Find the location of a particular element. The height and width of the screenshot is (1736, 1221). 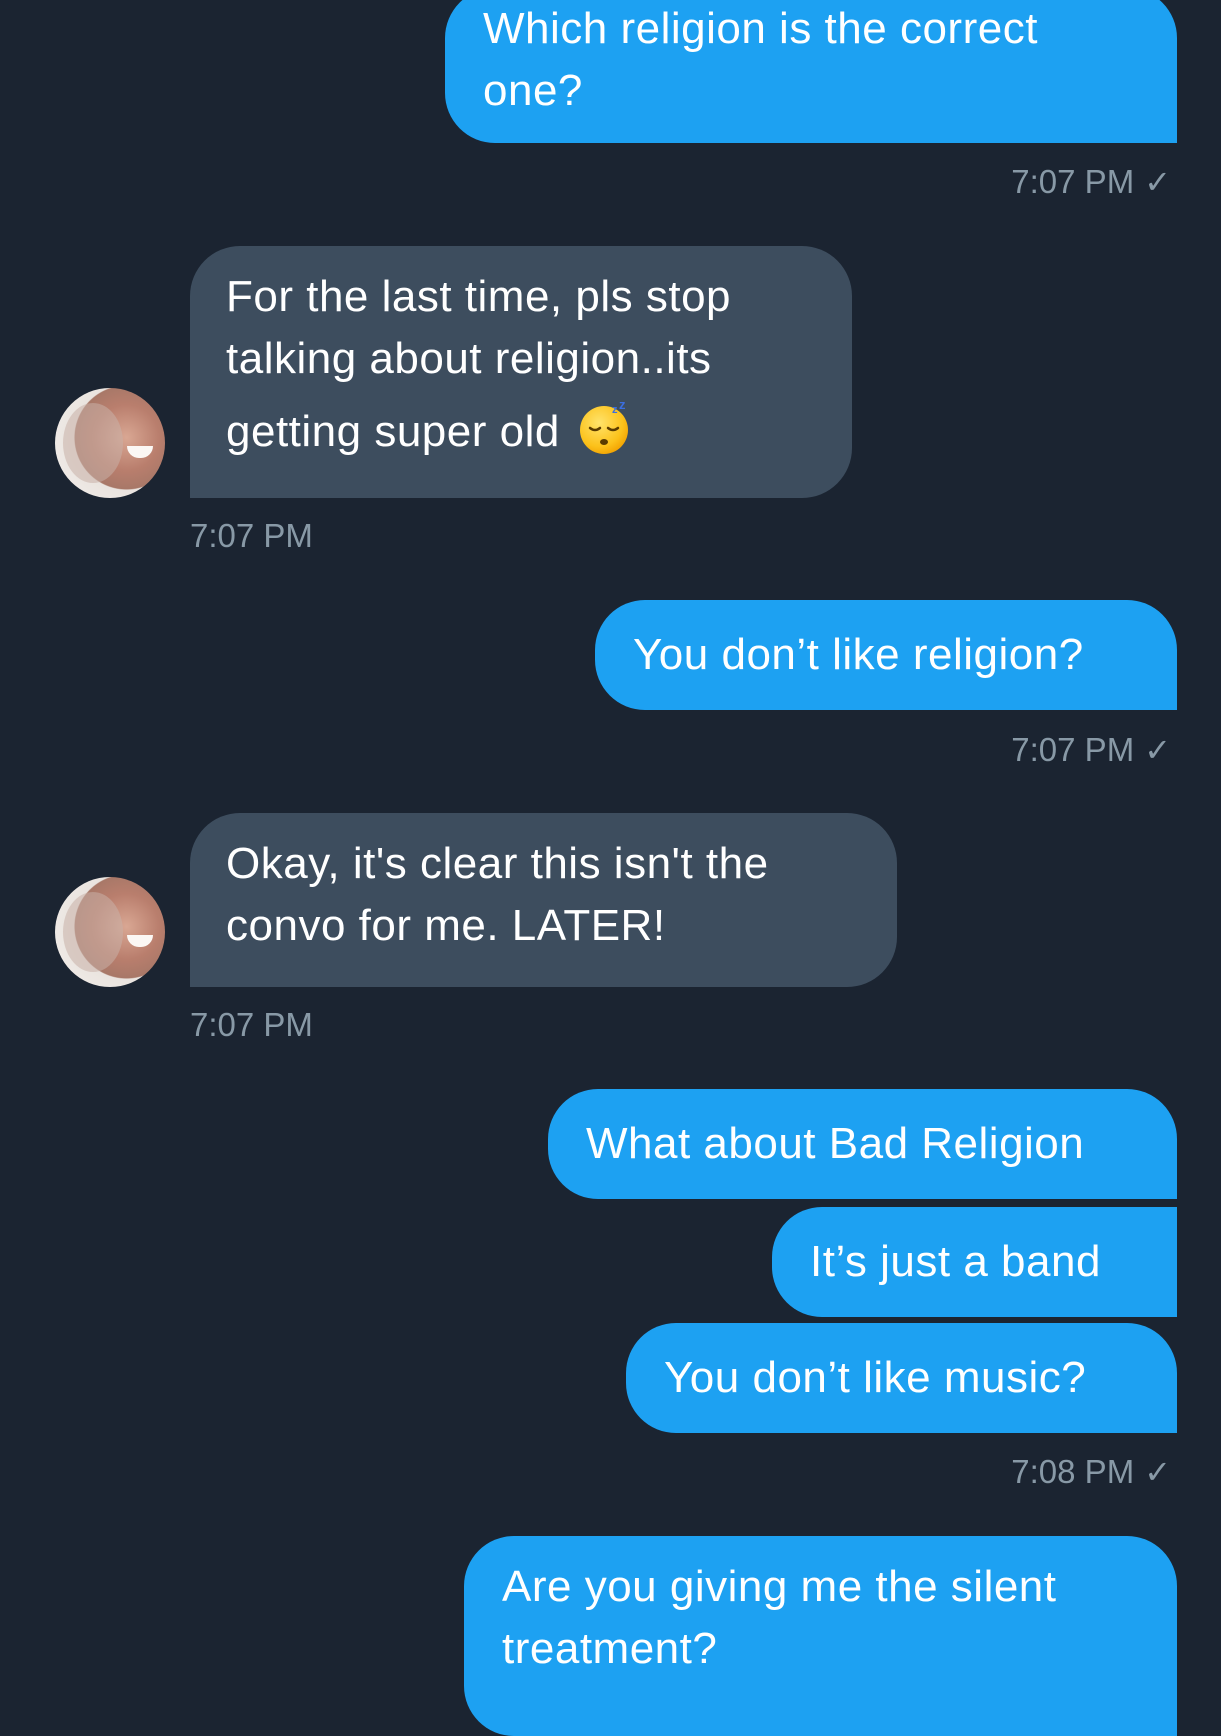

message-text: getting super old is located at coordinates (393, 431).